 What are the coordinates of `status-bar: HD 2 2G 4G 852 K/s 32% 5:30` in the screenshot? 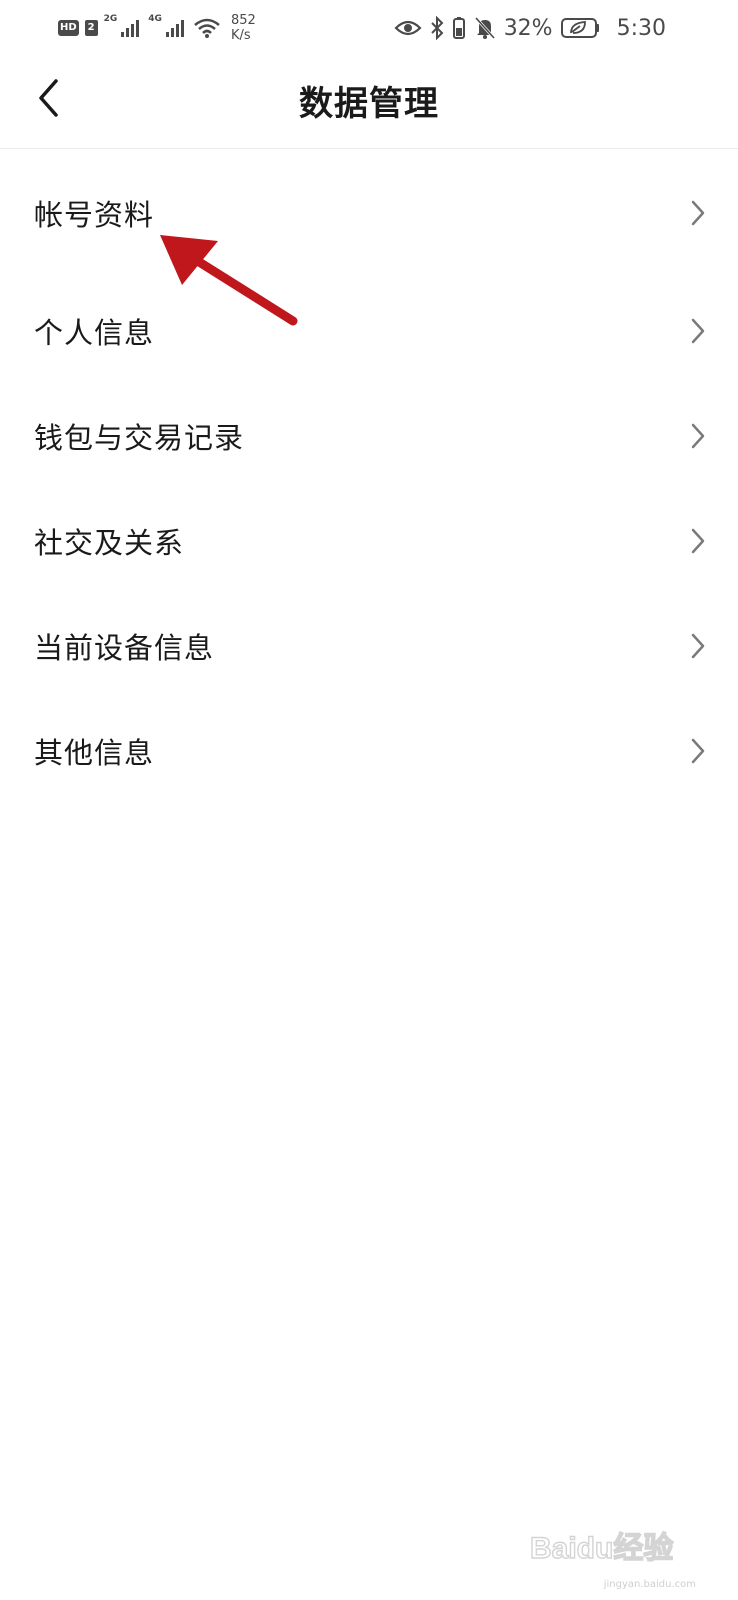 It's located at (369, 28).